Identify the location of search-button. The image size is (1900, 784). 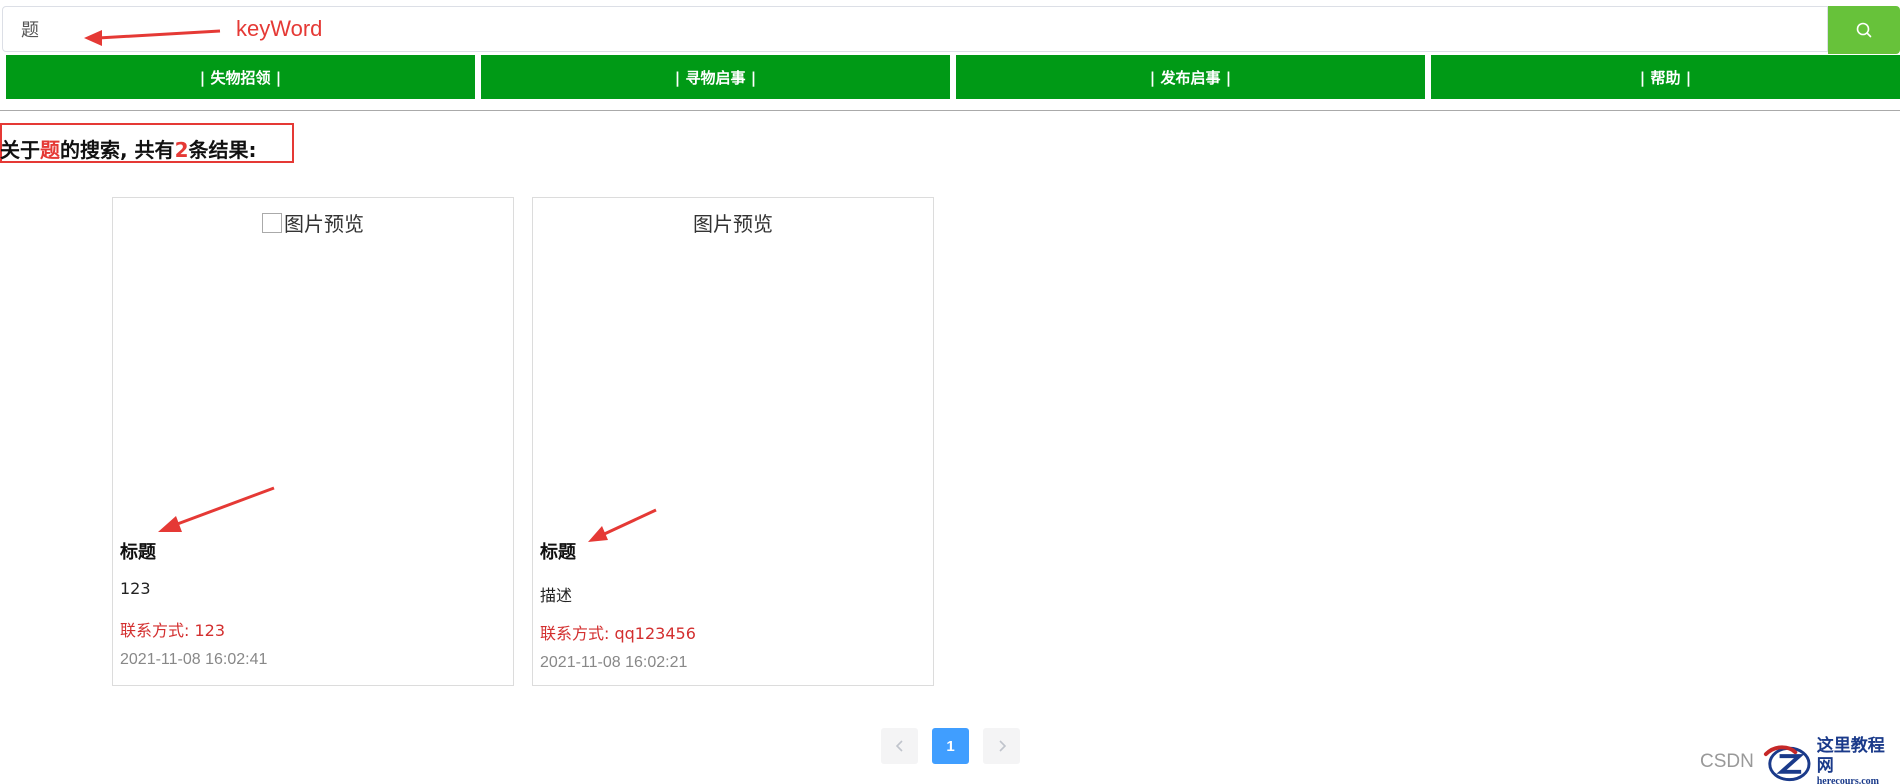
(1864, 30).